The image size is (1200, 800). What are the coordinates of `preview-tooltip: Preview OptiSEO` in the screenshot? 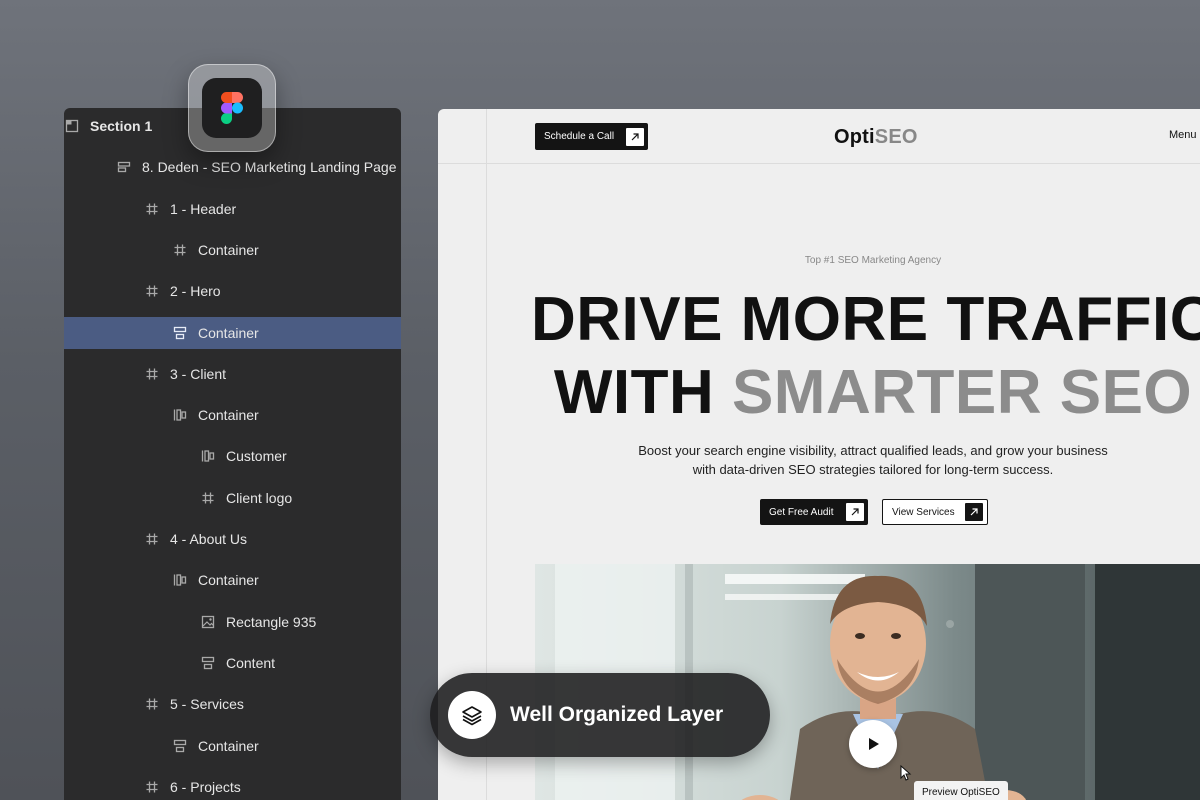 It's located at (961, 790).